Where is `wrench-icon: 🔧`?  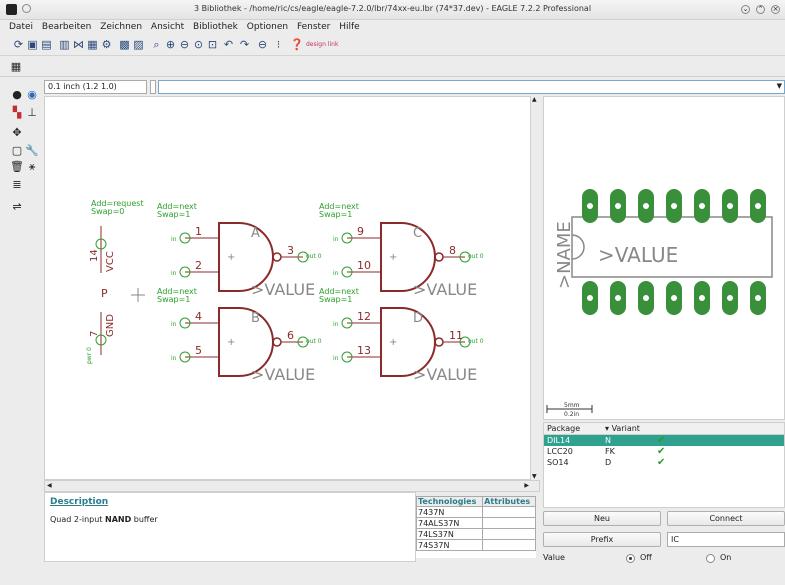
wrench-icon: 🔧 is located at coordinates (32, 151).